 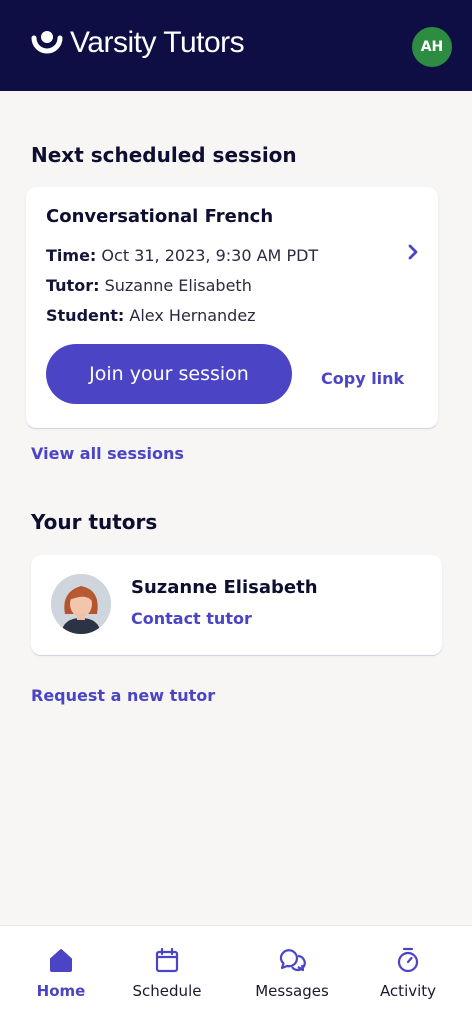 What do you see at coordinates (169, 374) in the screenshot?
I see `join-session-button: Join your session` at bounding box center [169, 374].